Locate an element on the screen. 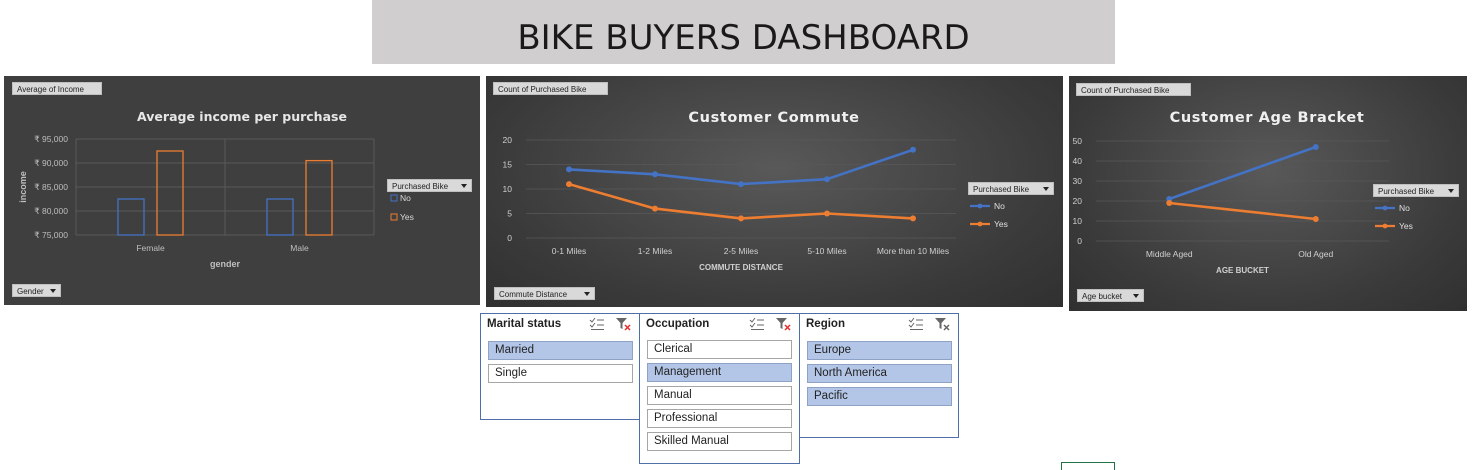 The image size is (1474, 470). slicer-item-single: Single is located at coordinates (560, 373).